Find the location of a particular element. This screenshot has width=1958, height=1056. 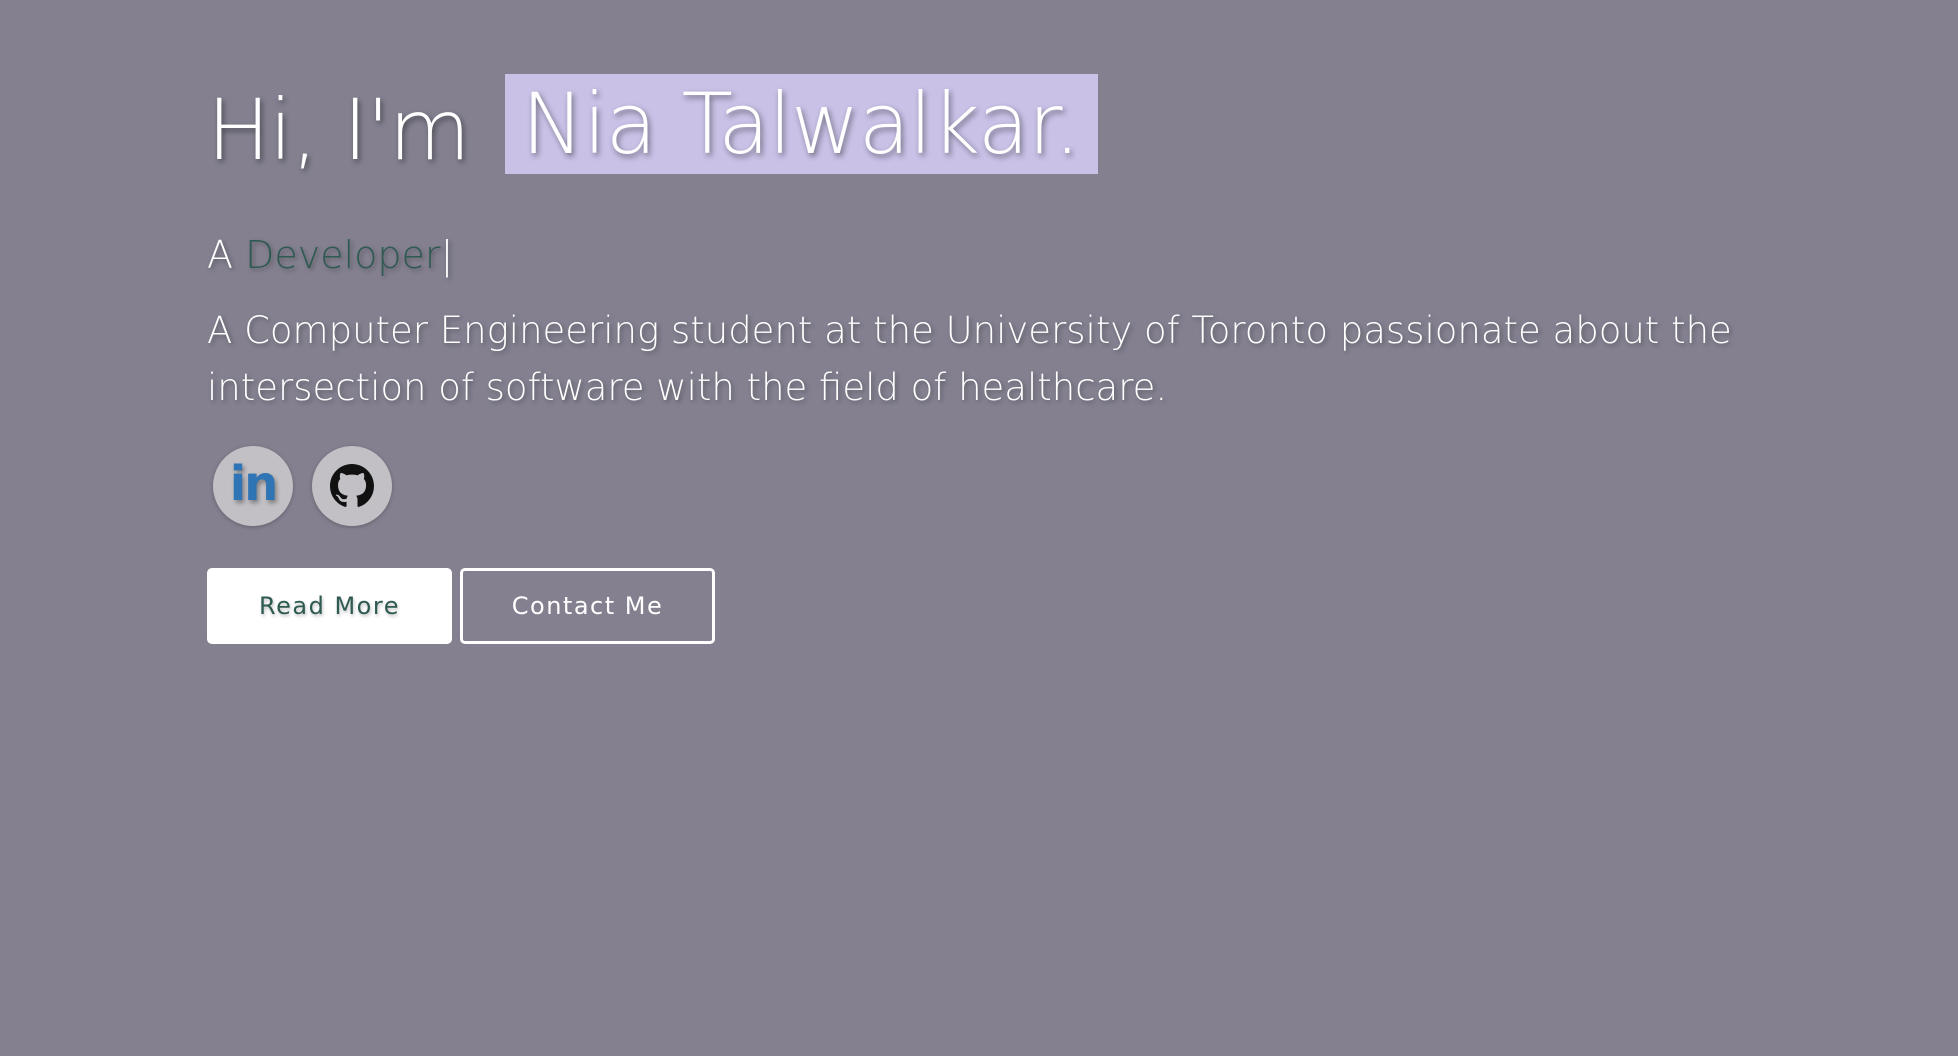

greeting-prefix: Hi, I'm is located at coordinates (339, 130).